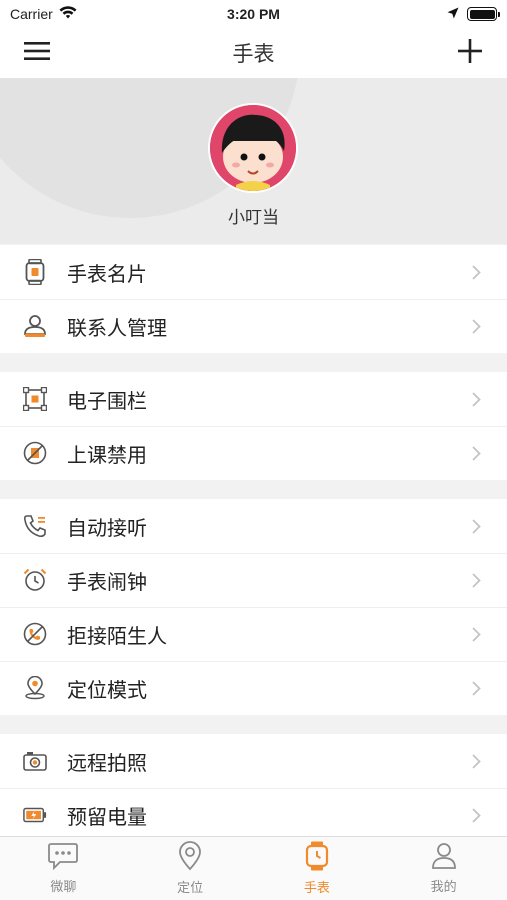 Image resolution: width=507 pixels, height=900 pixels. Describe the element at coordinates (253, 580) in the screenshot. I see `row-alarm-clock: 手表闹钟` at that location.